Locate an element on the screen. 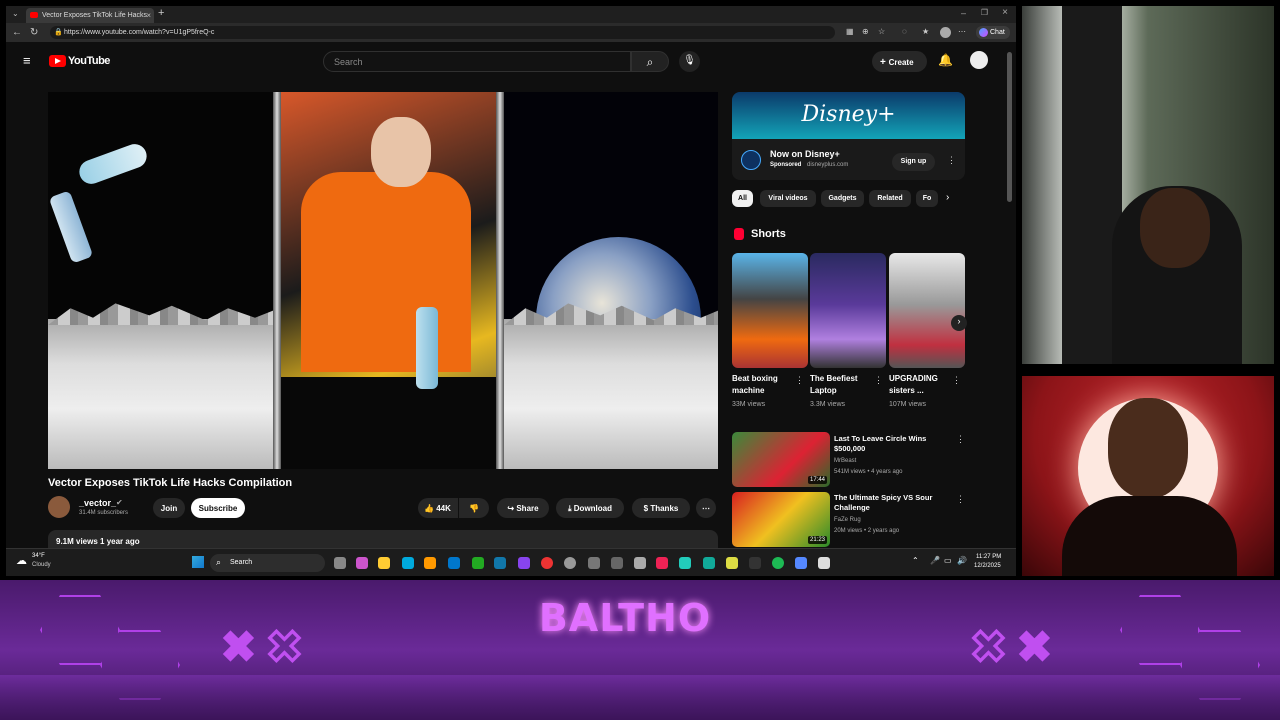 The image size is (1280, 720). chip-more: Fo is located at coordinates (927, 198).